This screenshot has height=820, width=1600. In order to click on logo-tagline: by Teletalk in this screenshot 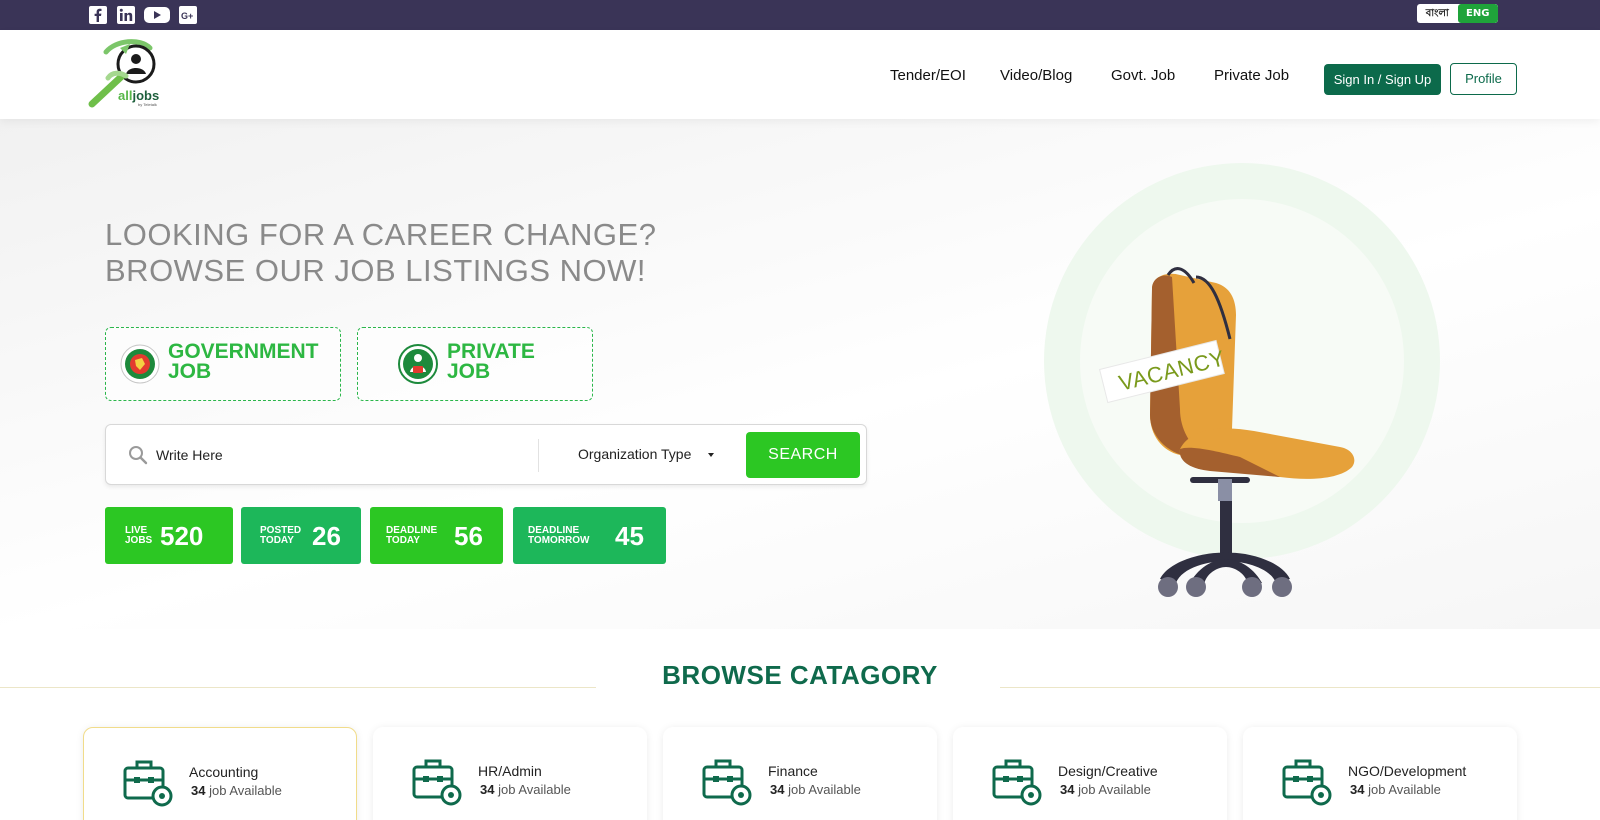, I will do `click(147, 104)`.